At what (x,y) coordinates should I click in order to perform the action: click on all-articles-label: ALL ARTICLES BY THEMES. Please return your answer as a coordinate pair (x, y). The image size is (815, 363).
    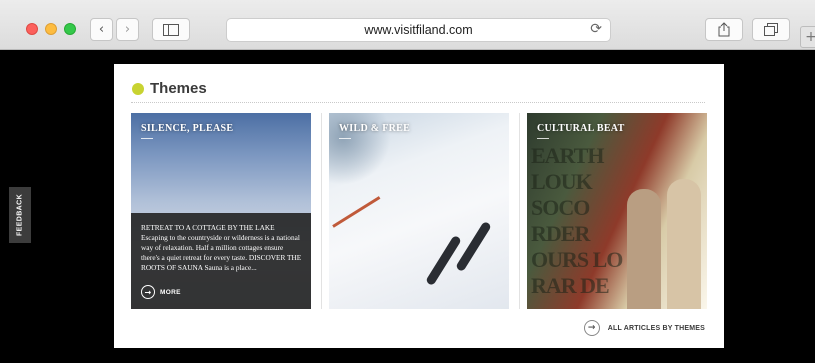
    Looking at the image, I should click on (656, 328).